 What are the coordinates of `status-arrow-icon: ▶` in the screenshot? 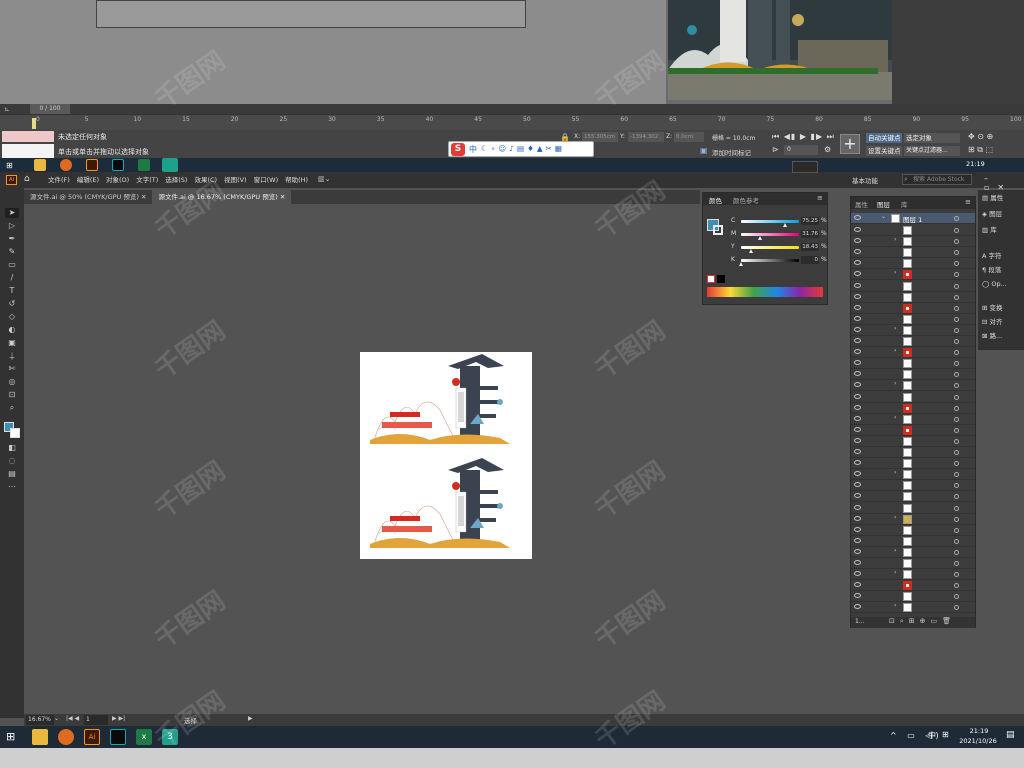 It's located at (250, 718).